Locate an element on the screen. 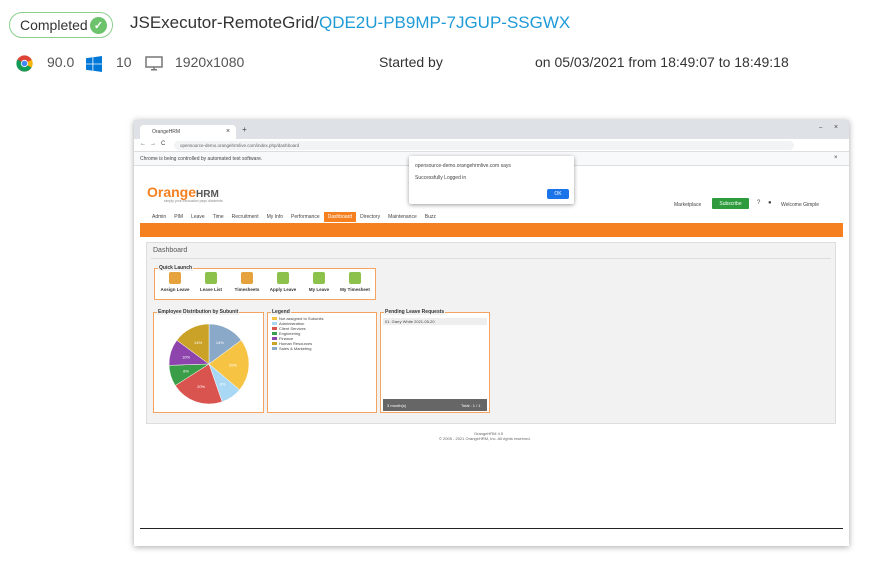  pie-label: 10% is located at coordinates (186, 356).